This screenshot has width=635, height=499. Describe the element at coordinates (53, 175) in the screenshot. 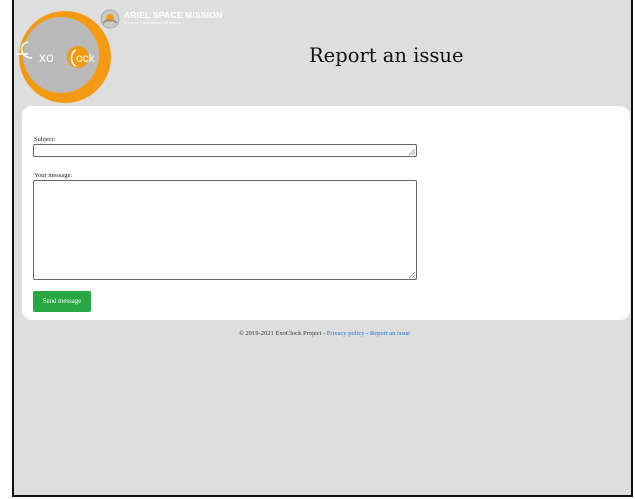

I see `message-label: Your message:` at that location.